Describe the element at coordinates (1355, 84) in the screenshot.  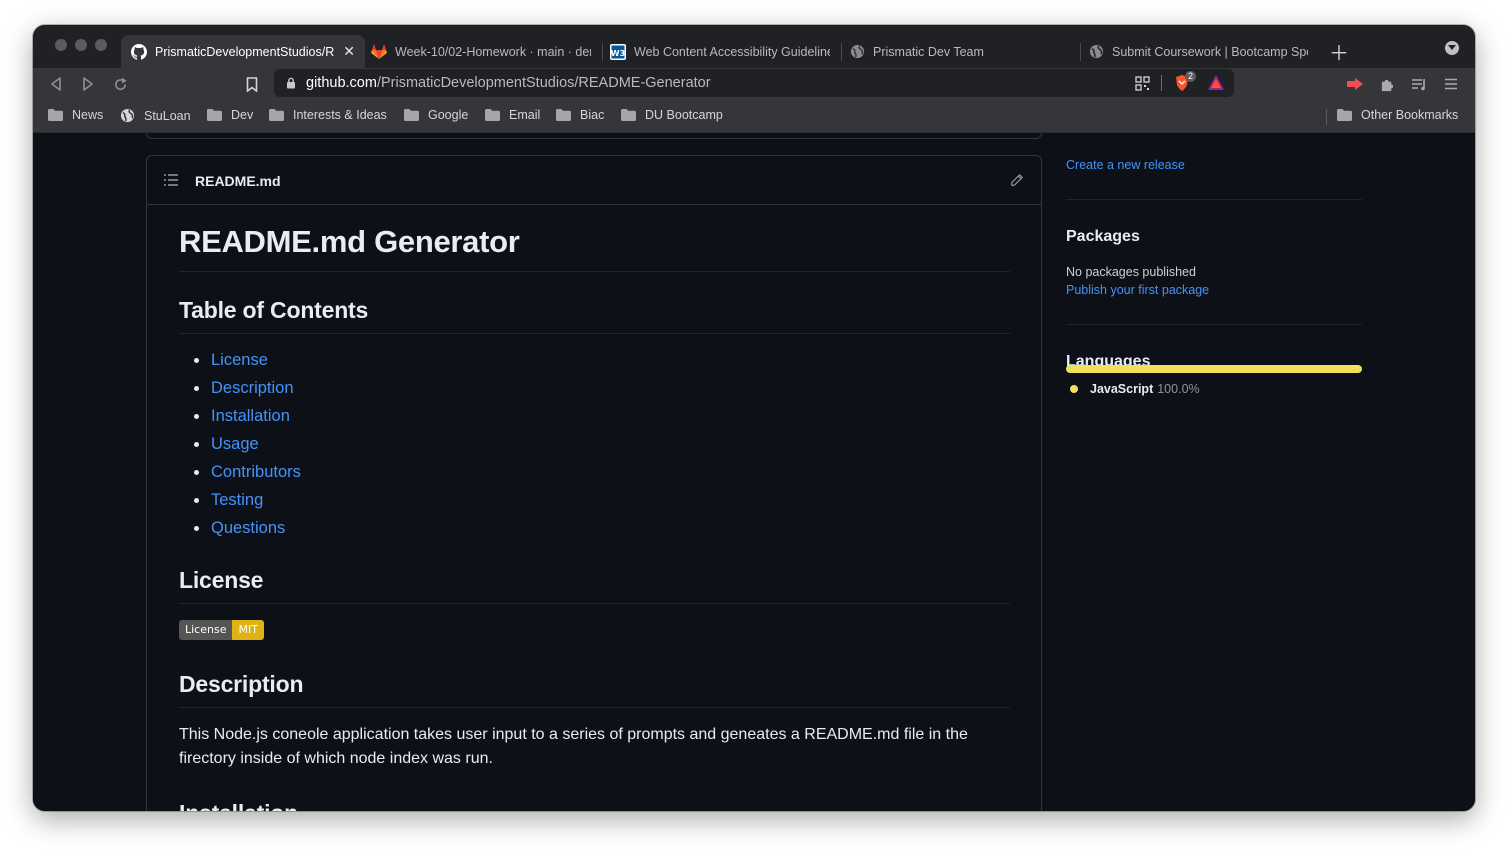
I see `extension-red-icon` at that location.